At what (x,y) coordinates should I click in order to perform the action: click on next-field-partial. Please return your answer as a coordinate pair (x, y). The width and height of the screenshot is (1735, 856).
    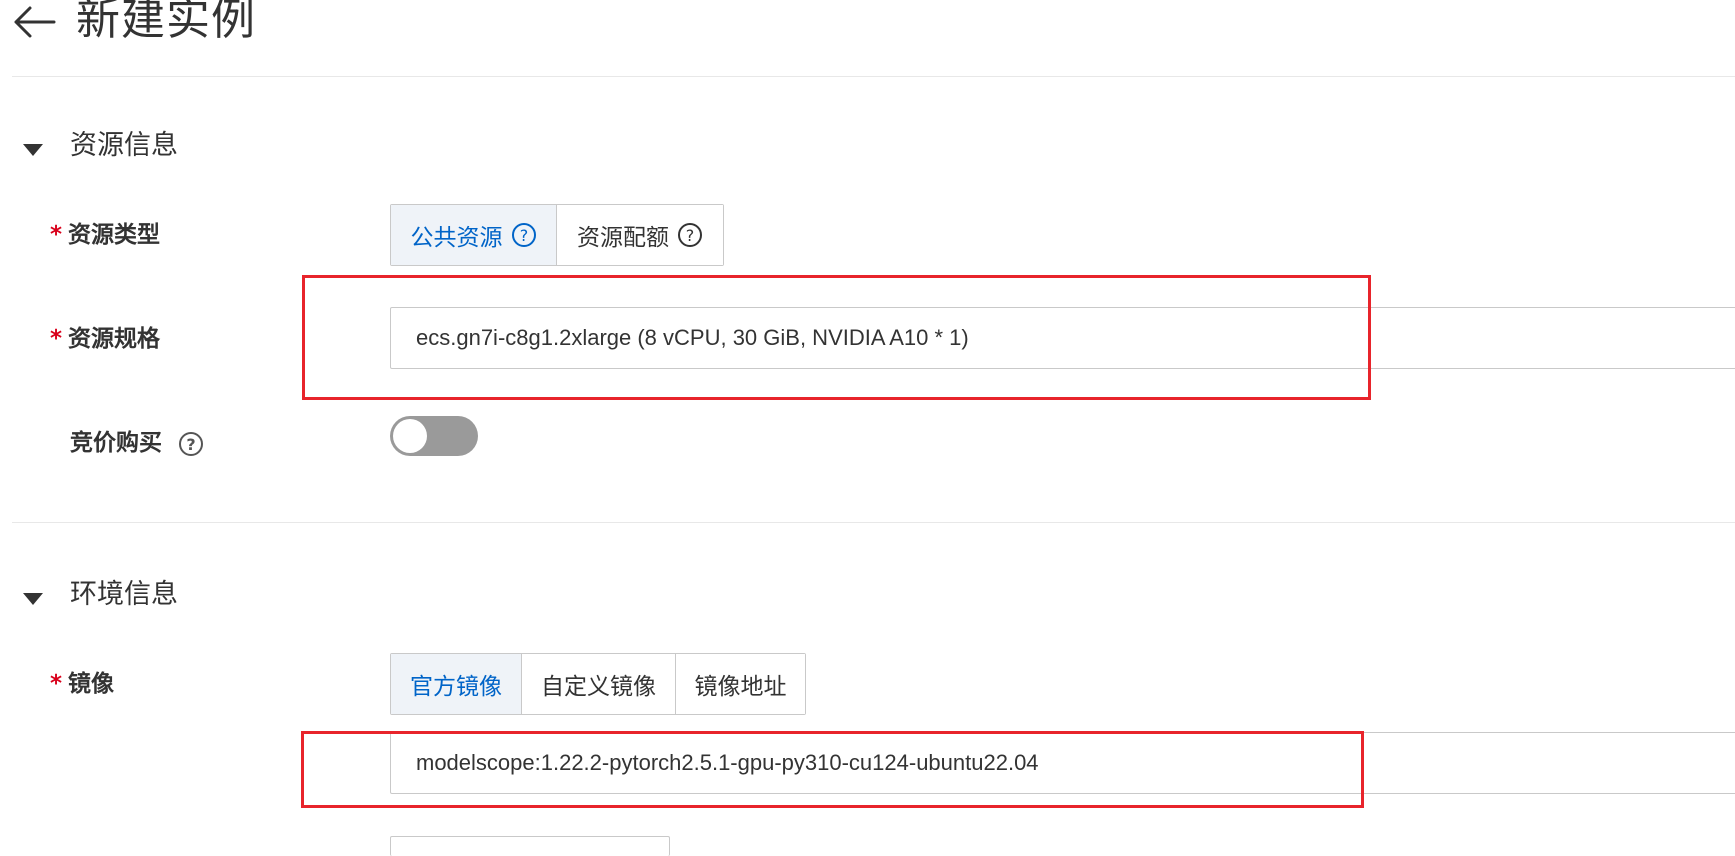
    Looking at the image, I should click on (530, 846).